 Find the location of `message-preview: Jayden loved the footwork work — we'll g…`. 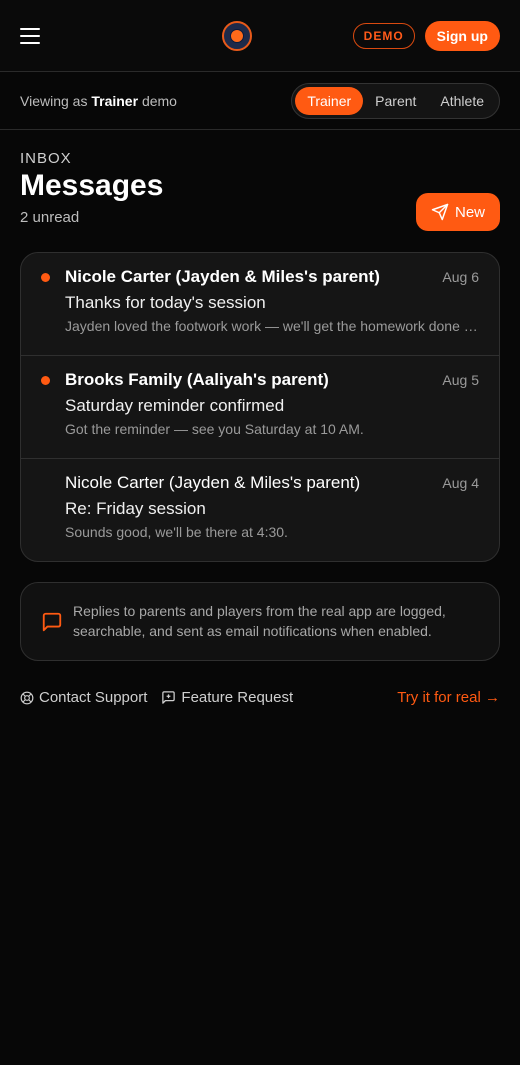

message-preview: Jayden loved the footwork work — we'll g… is located at coordinates (272, 326).